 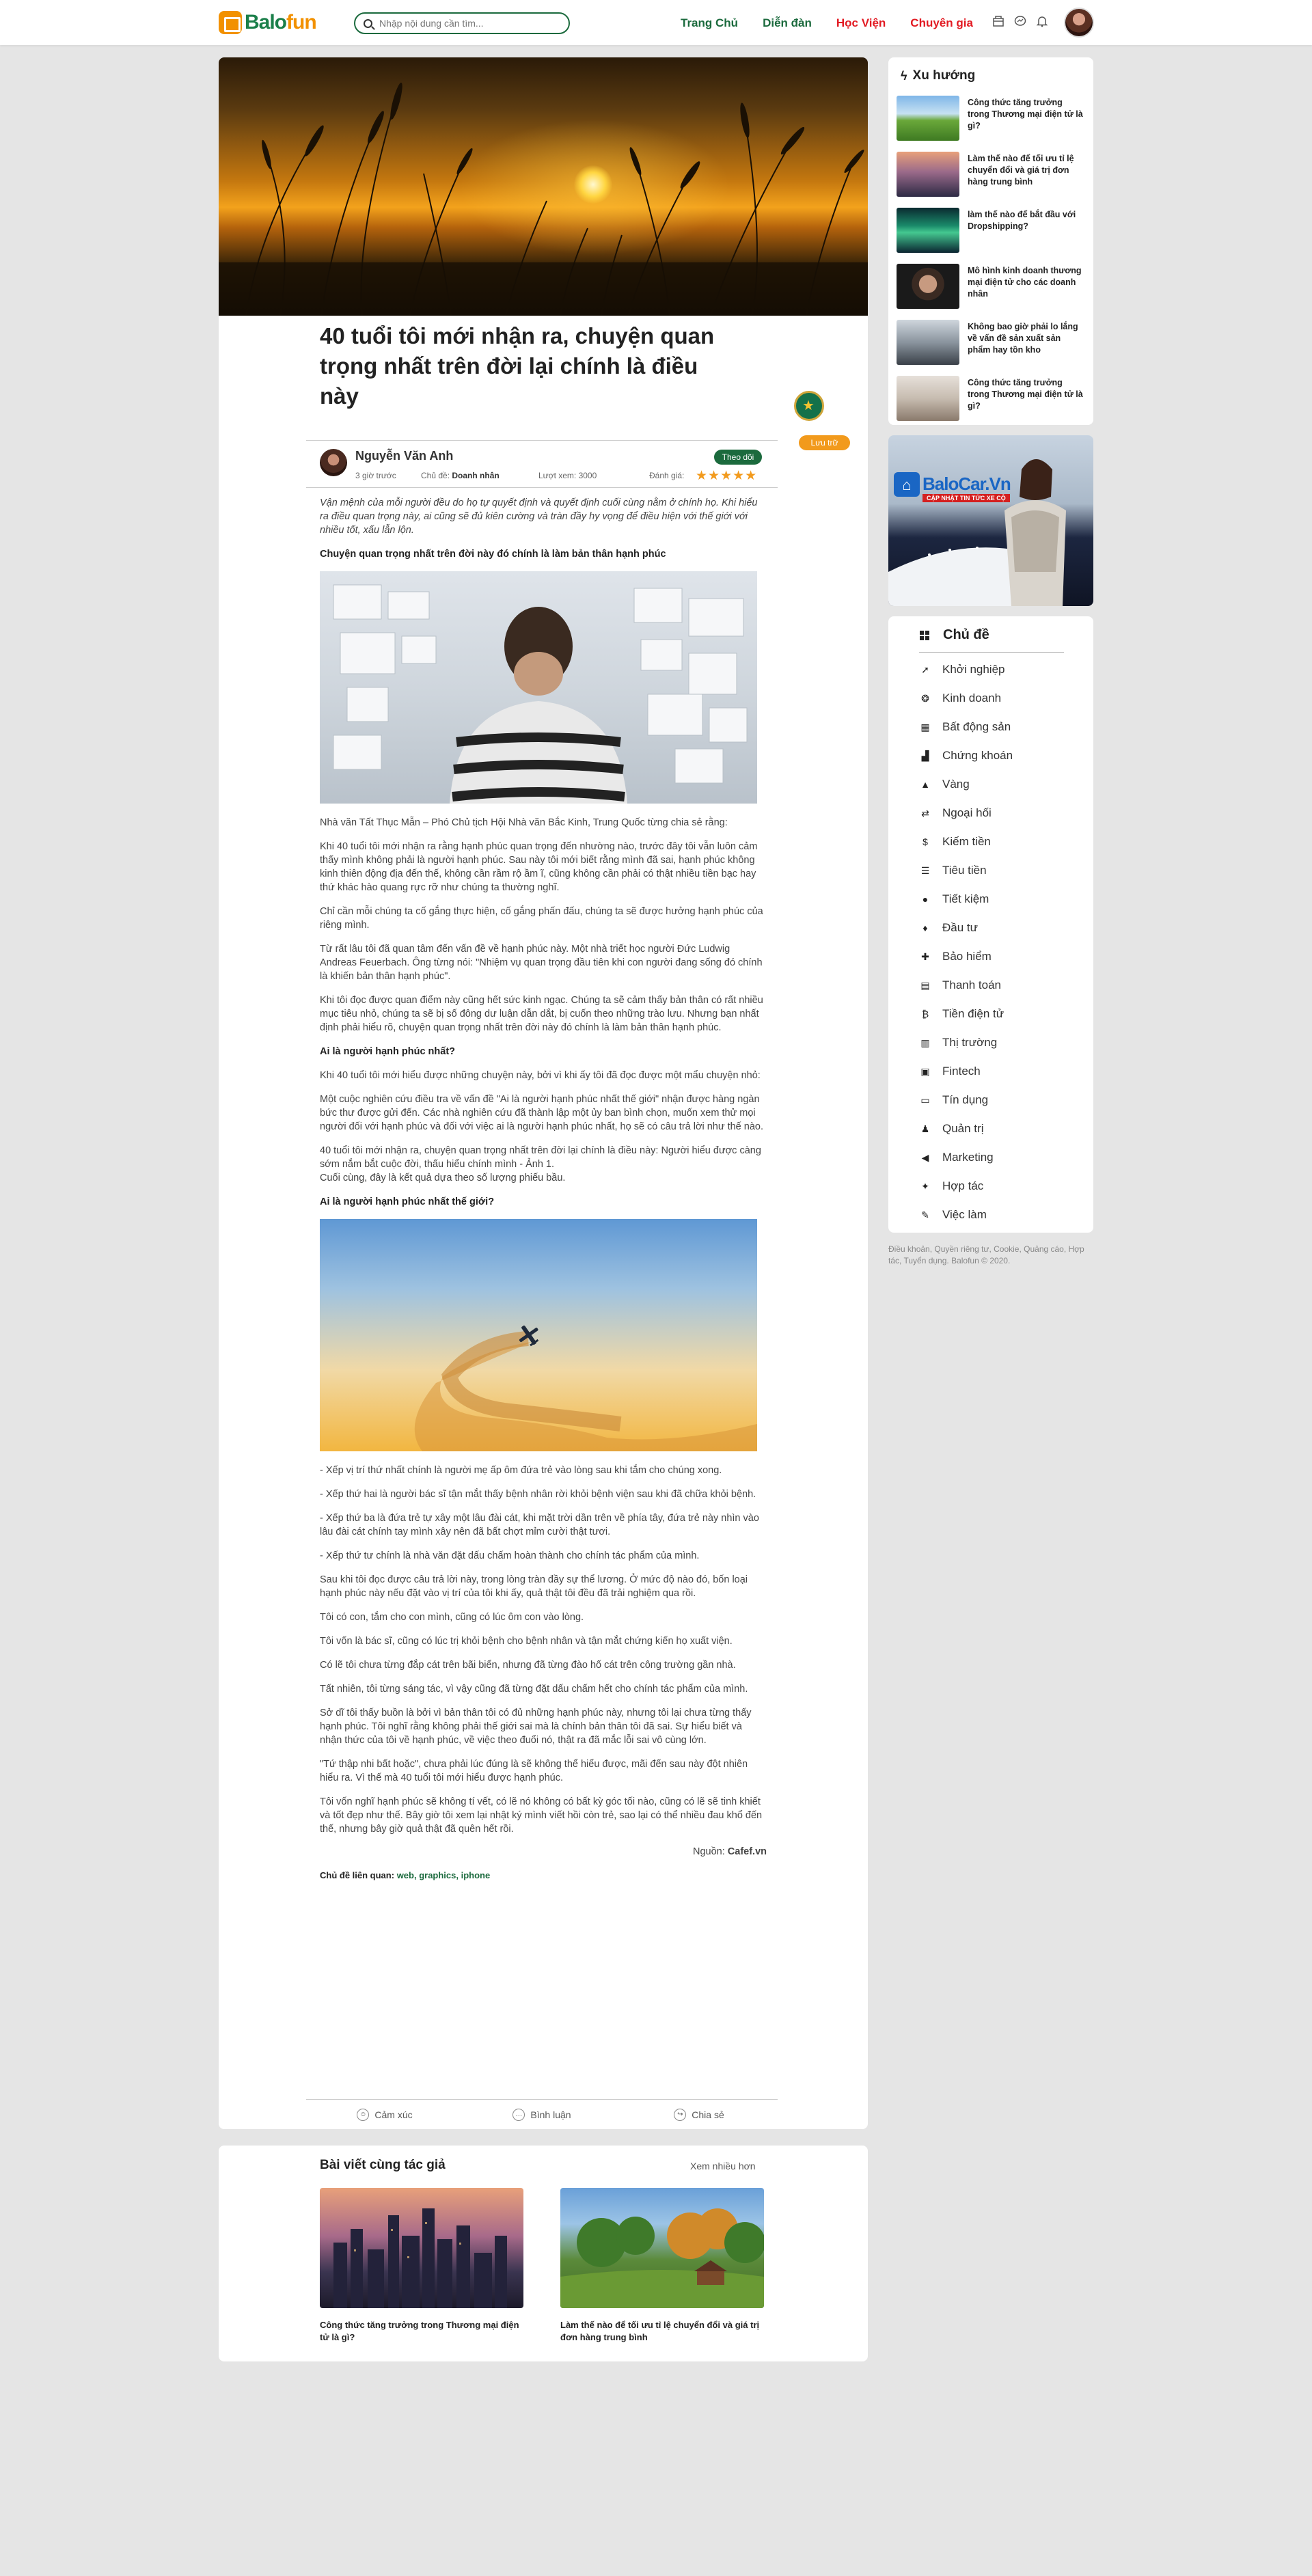 What do you see at coordinates (699, 2114) in the screenshot?
I see `share-button: ↪ Chia sẻ` at bounding box center [699, 2114].